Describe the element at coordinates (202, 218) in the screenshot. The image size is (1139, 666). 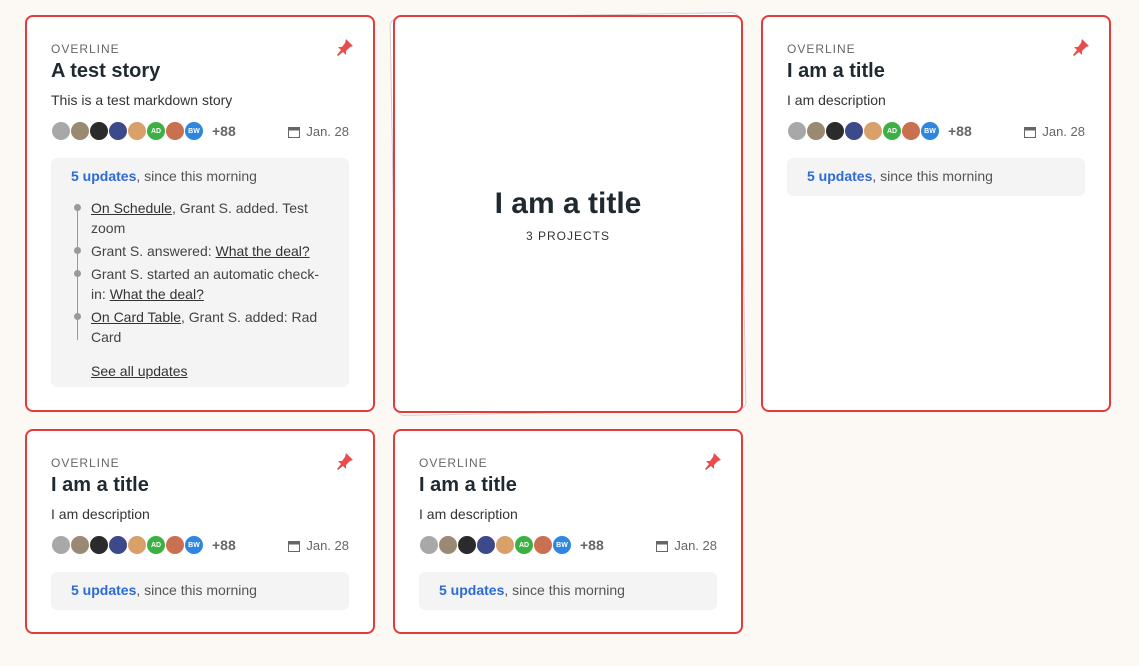
I see `timeline-item: On Schedule, Grant S. added. Test zoom` at that location.